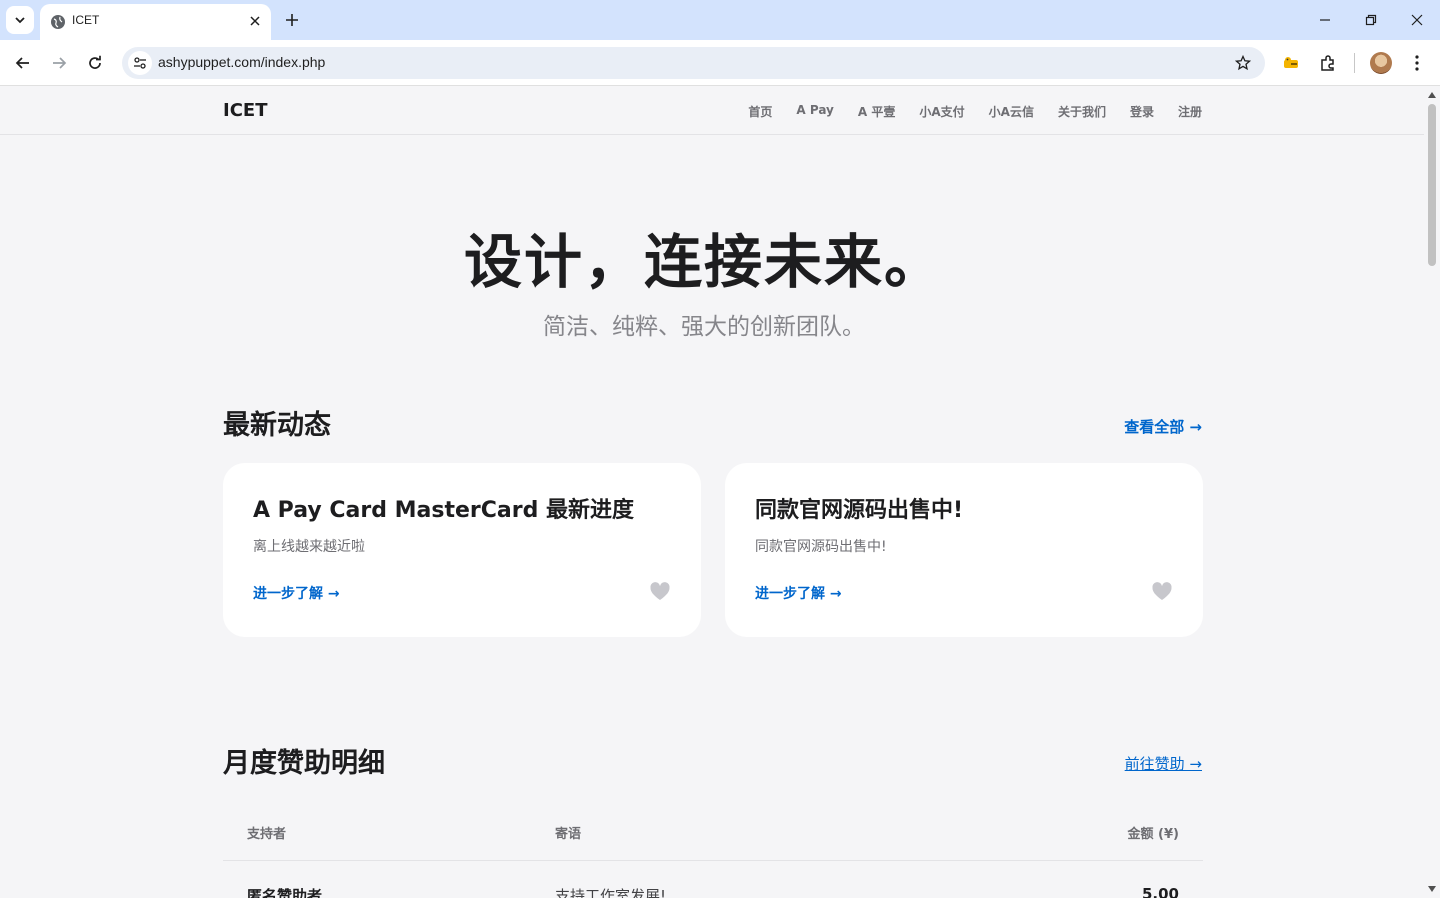 The height and width of the screenshot is (898, 1440). I want to click on site-nav-links: 首页 A Pay A 平壹 小A支付 小A云信 关于我们 登录 注册, so click(975, 111).